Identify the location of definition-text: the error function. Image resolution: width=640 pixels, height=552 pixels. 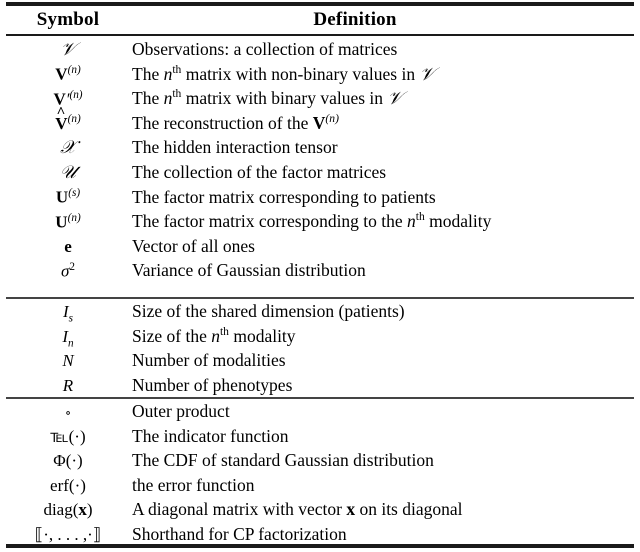
(193, 484).